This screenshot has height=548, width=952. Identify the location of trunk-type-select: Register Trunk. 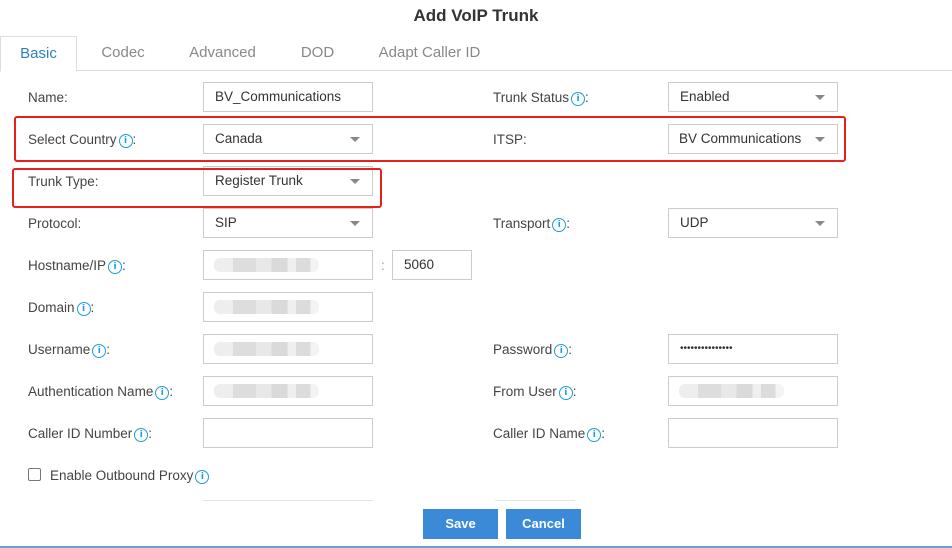
(288, 181).